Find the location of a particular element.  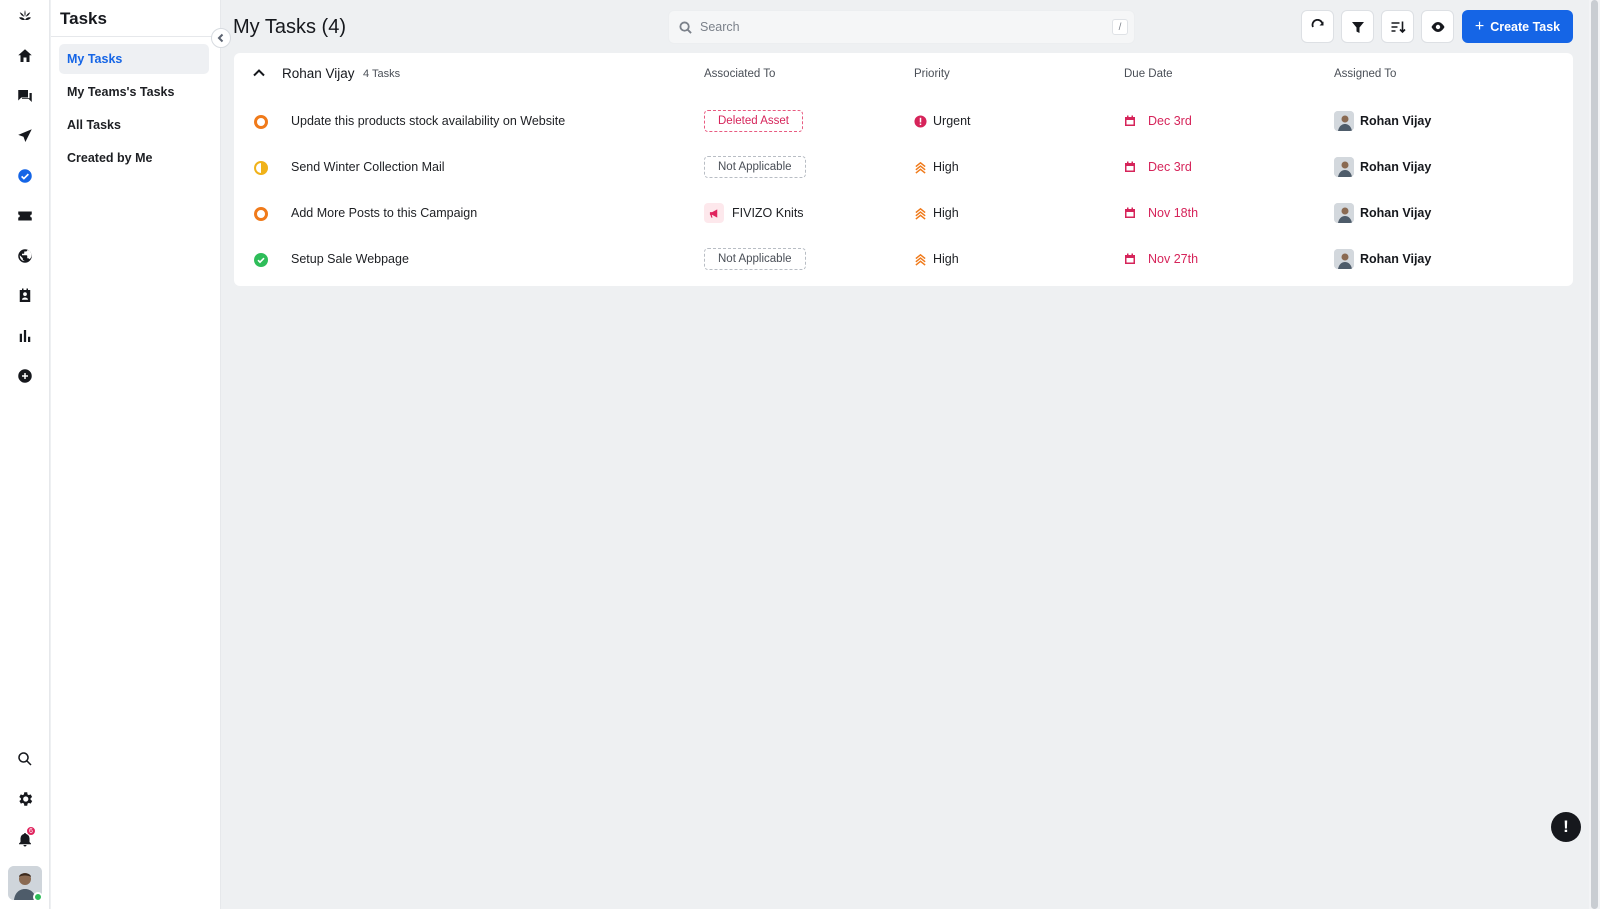

search-input is located at coordinates (900, 27).